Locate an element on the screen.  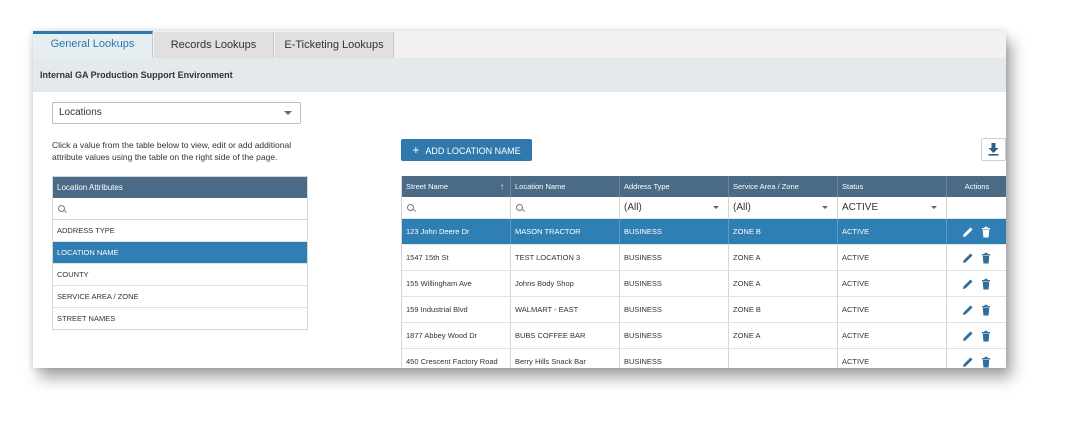
attribute-row-location-name: LOCATION NAME is located at coordinates (180, 253).